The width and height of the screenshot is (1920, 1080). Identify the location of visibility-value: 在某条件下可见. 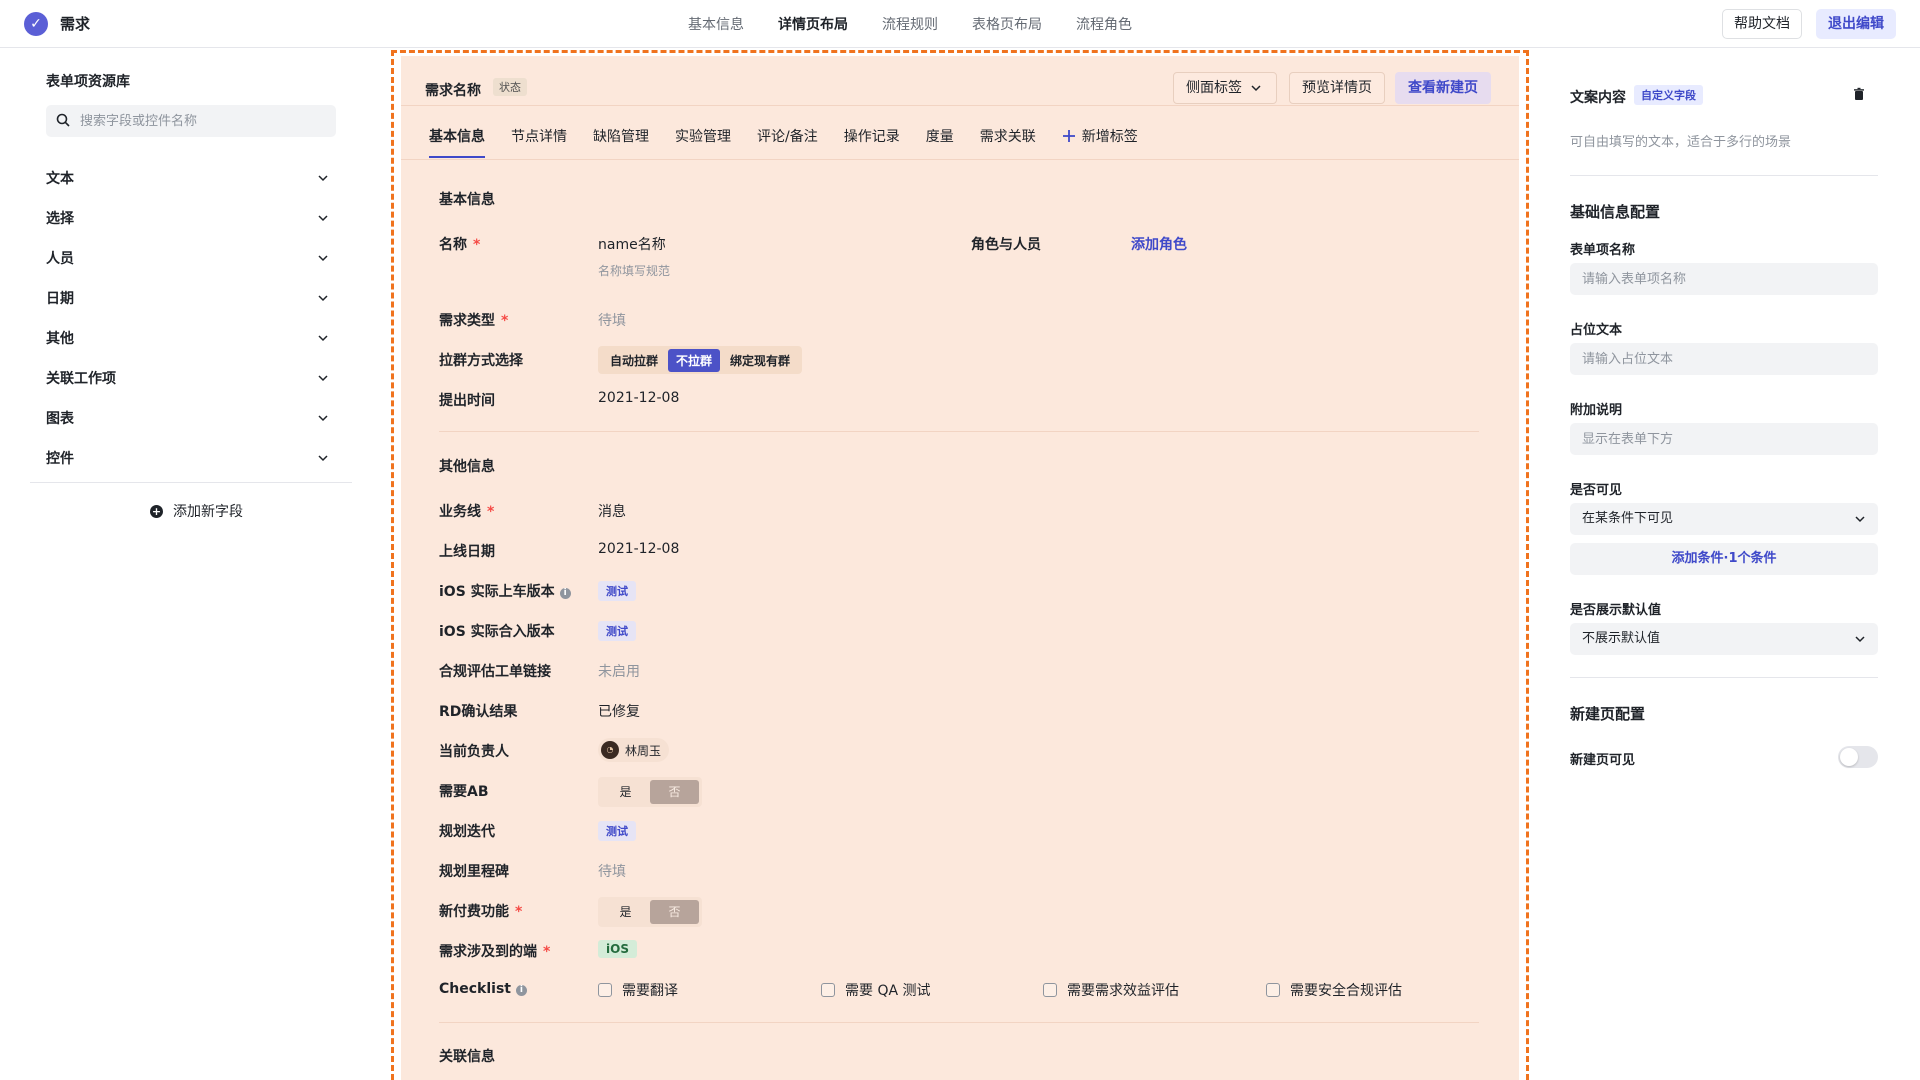
(1628, 518).